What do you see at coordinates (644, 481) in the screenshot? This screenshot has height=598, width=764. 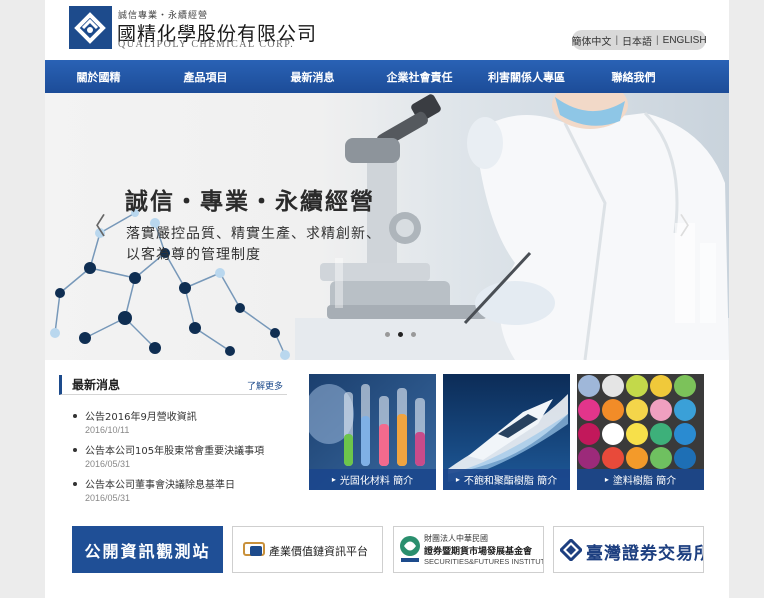 I see `product-card-label-text: 塗料樹脂 簡介` at bounding box center [644, 481].